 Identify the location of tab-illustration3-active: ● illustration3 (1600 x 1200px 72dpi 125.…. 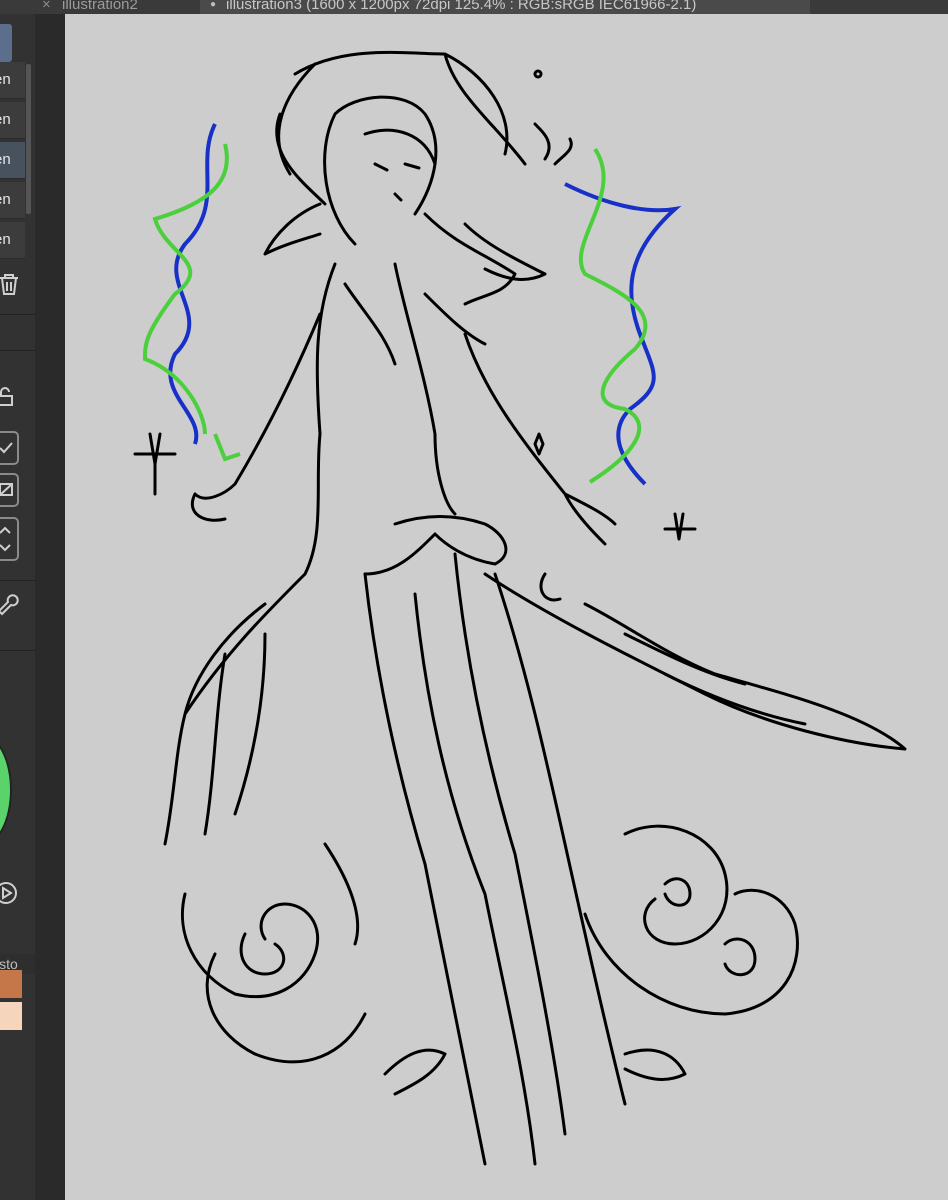
(505, 7).